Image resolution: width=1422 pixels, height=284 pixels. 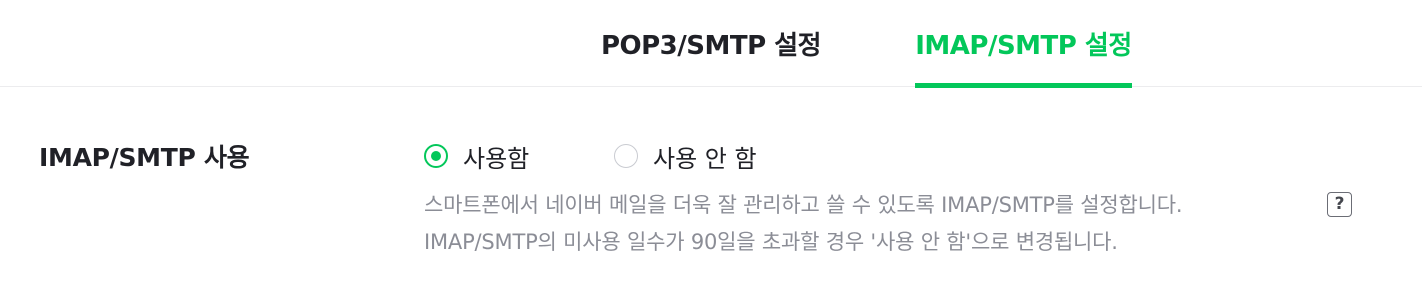 I want to click on imap-smtp-use-label: IMAP/SMTP 사용, so click(x=144, y=157).